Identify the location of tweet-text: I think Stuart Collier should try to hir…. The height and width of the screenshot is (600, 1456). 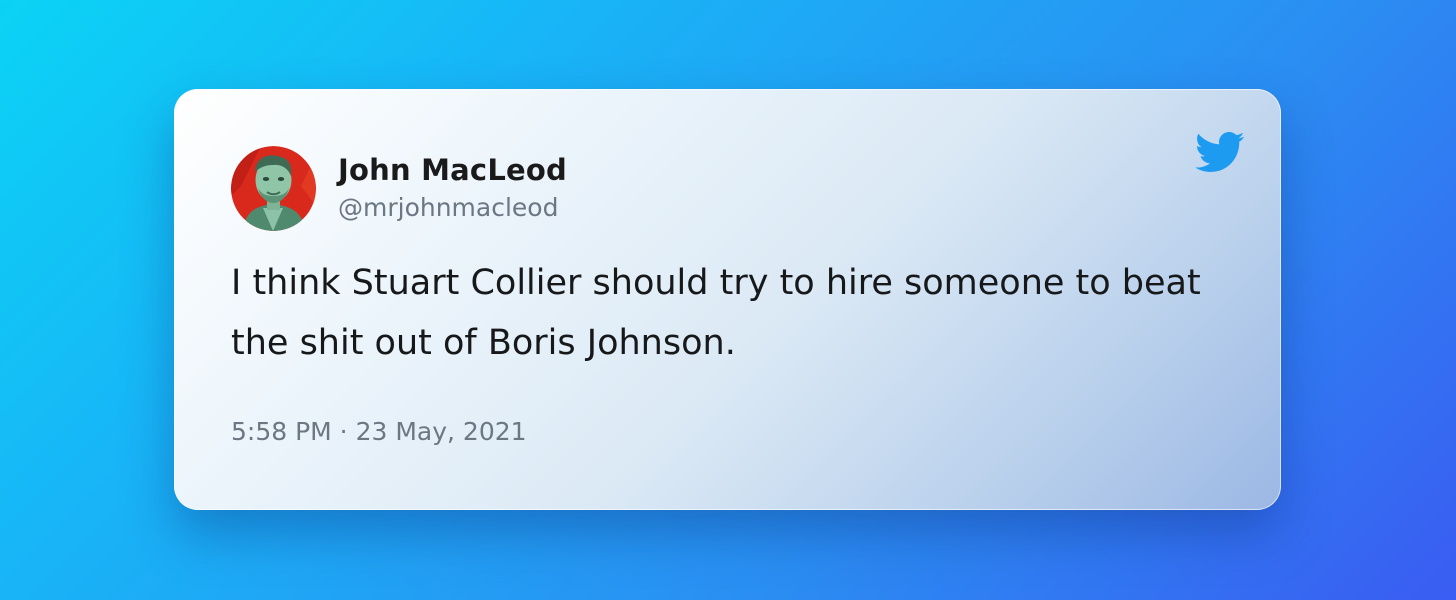
(716, 313).